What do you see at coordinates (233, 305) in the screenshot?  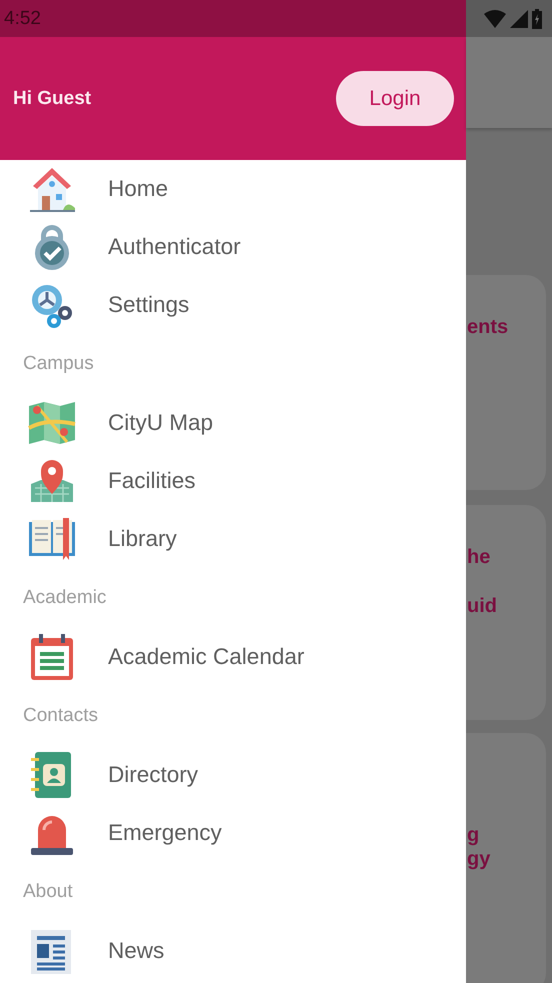 I see `menu-item: Settings` at bounding box center [233, 305].